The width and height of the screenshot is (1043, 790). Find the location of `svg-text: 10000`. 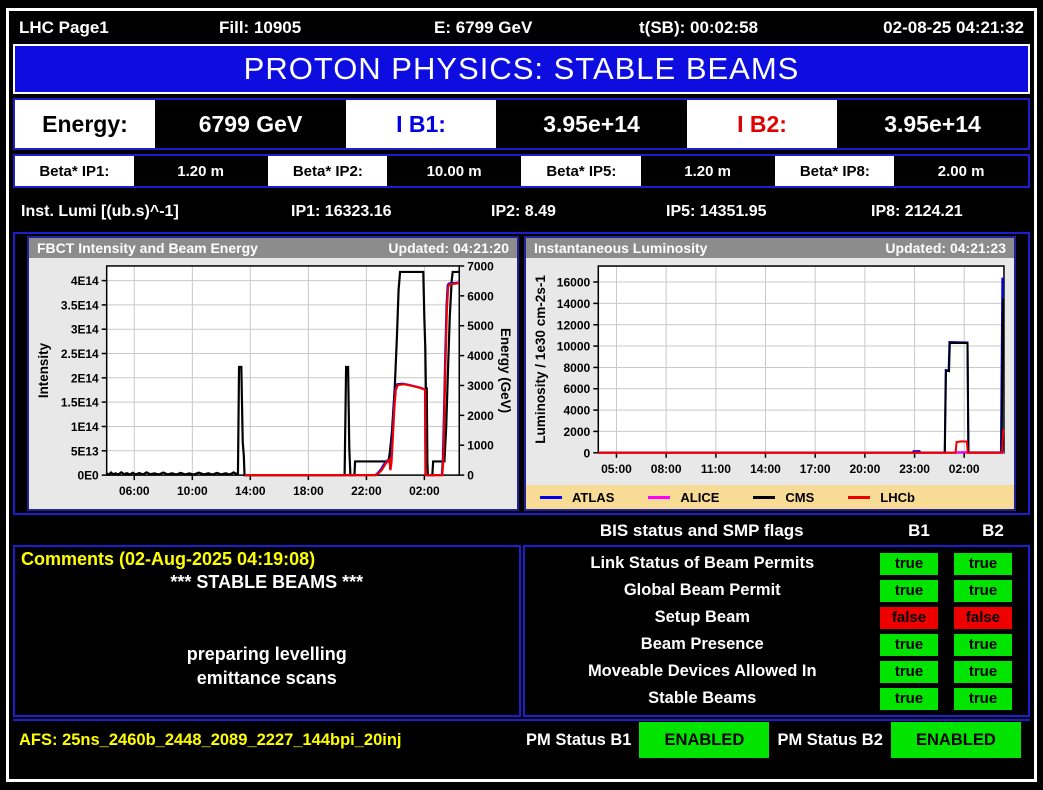

svg-text: 10000 is located at coordinates (574, 347).